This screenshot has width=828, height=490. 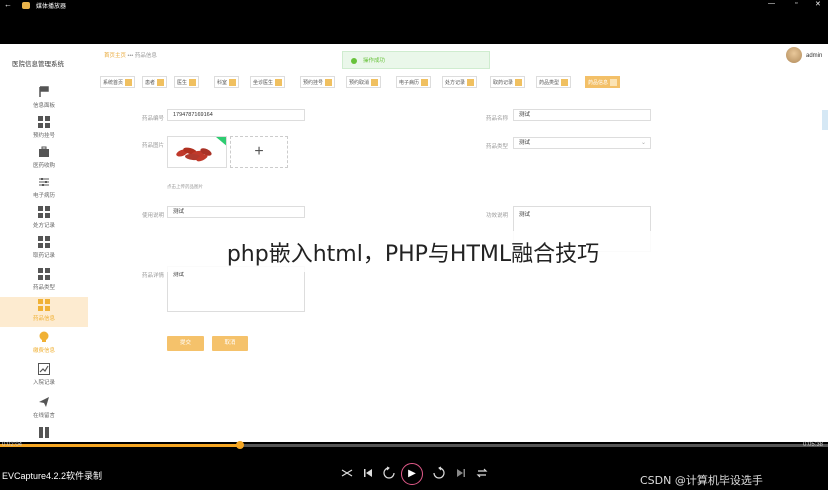 What do you see at coordinates (44, 402) in the screenshot?
I see `send-icon` at bounding box center [44, 402].